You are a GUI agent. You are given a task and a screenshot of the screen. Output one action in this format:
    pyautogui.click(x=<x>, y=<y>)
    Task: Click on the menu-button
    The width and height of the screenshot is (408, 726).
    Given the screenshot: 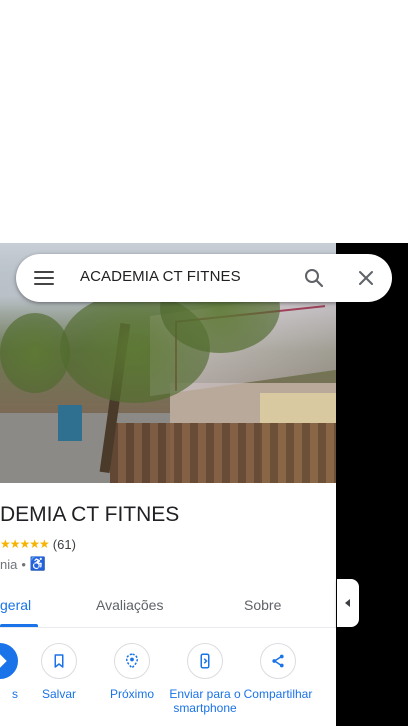 What is the action you would take?
    pyautogui.click(x=44, y=278)
    